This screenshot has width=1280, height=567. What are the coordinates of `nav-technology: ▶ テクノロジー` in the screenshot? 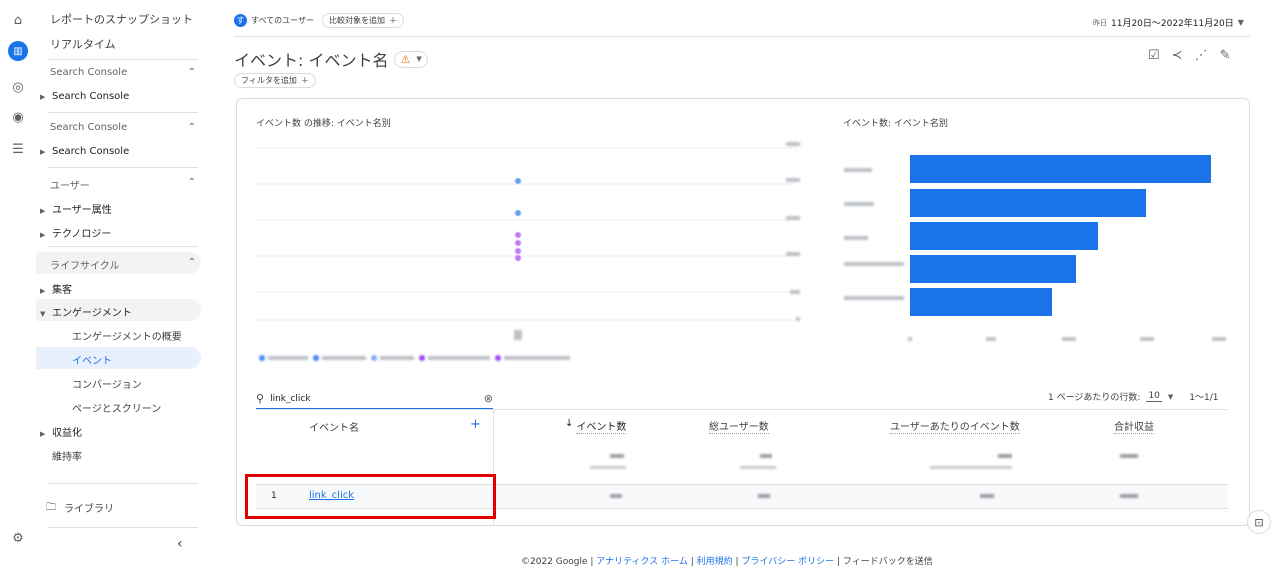 It's located at (75, 232).